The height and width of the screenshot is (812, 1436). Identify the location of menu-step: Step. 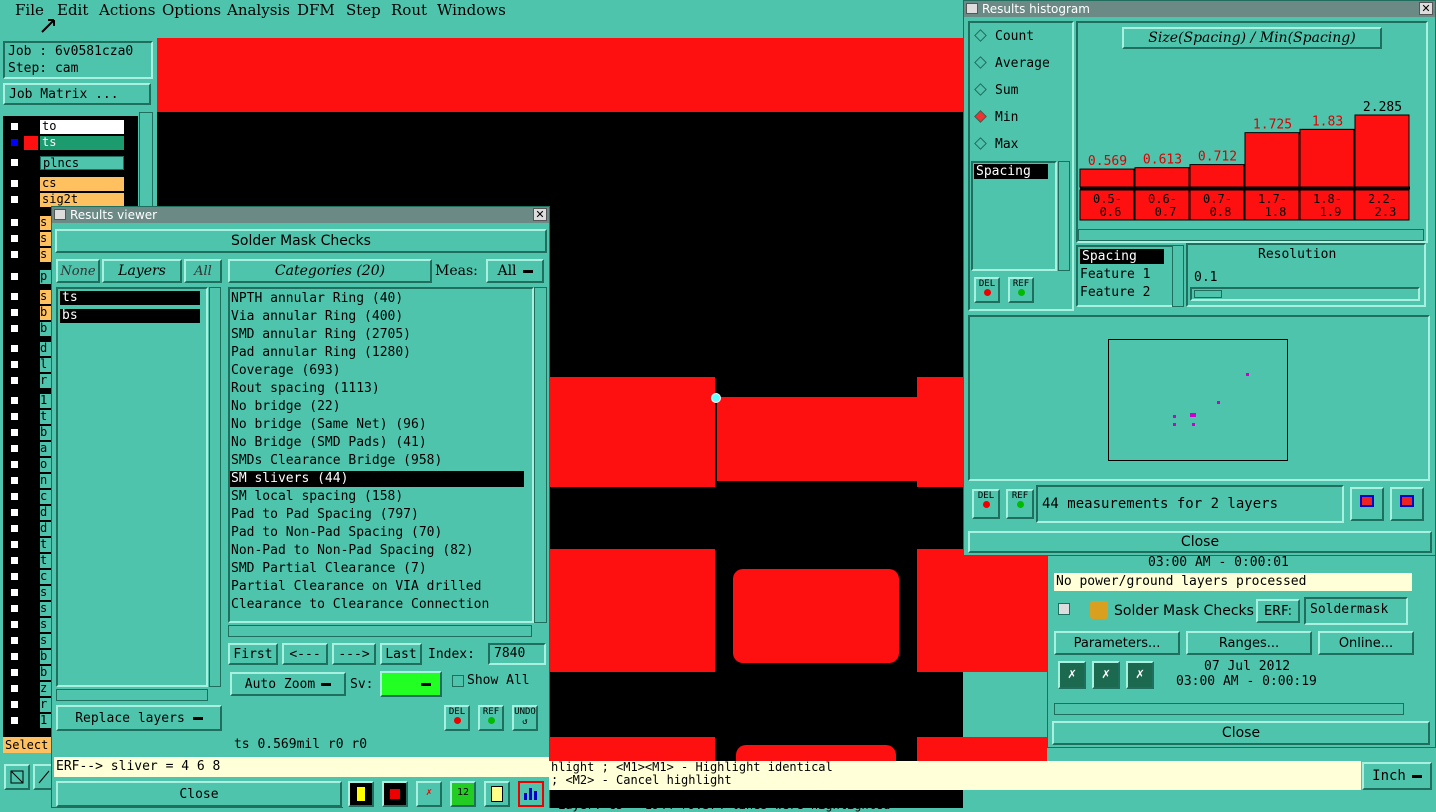
(363, 10).